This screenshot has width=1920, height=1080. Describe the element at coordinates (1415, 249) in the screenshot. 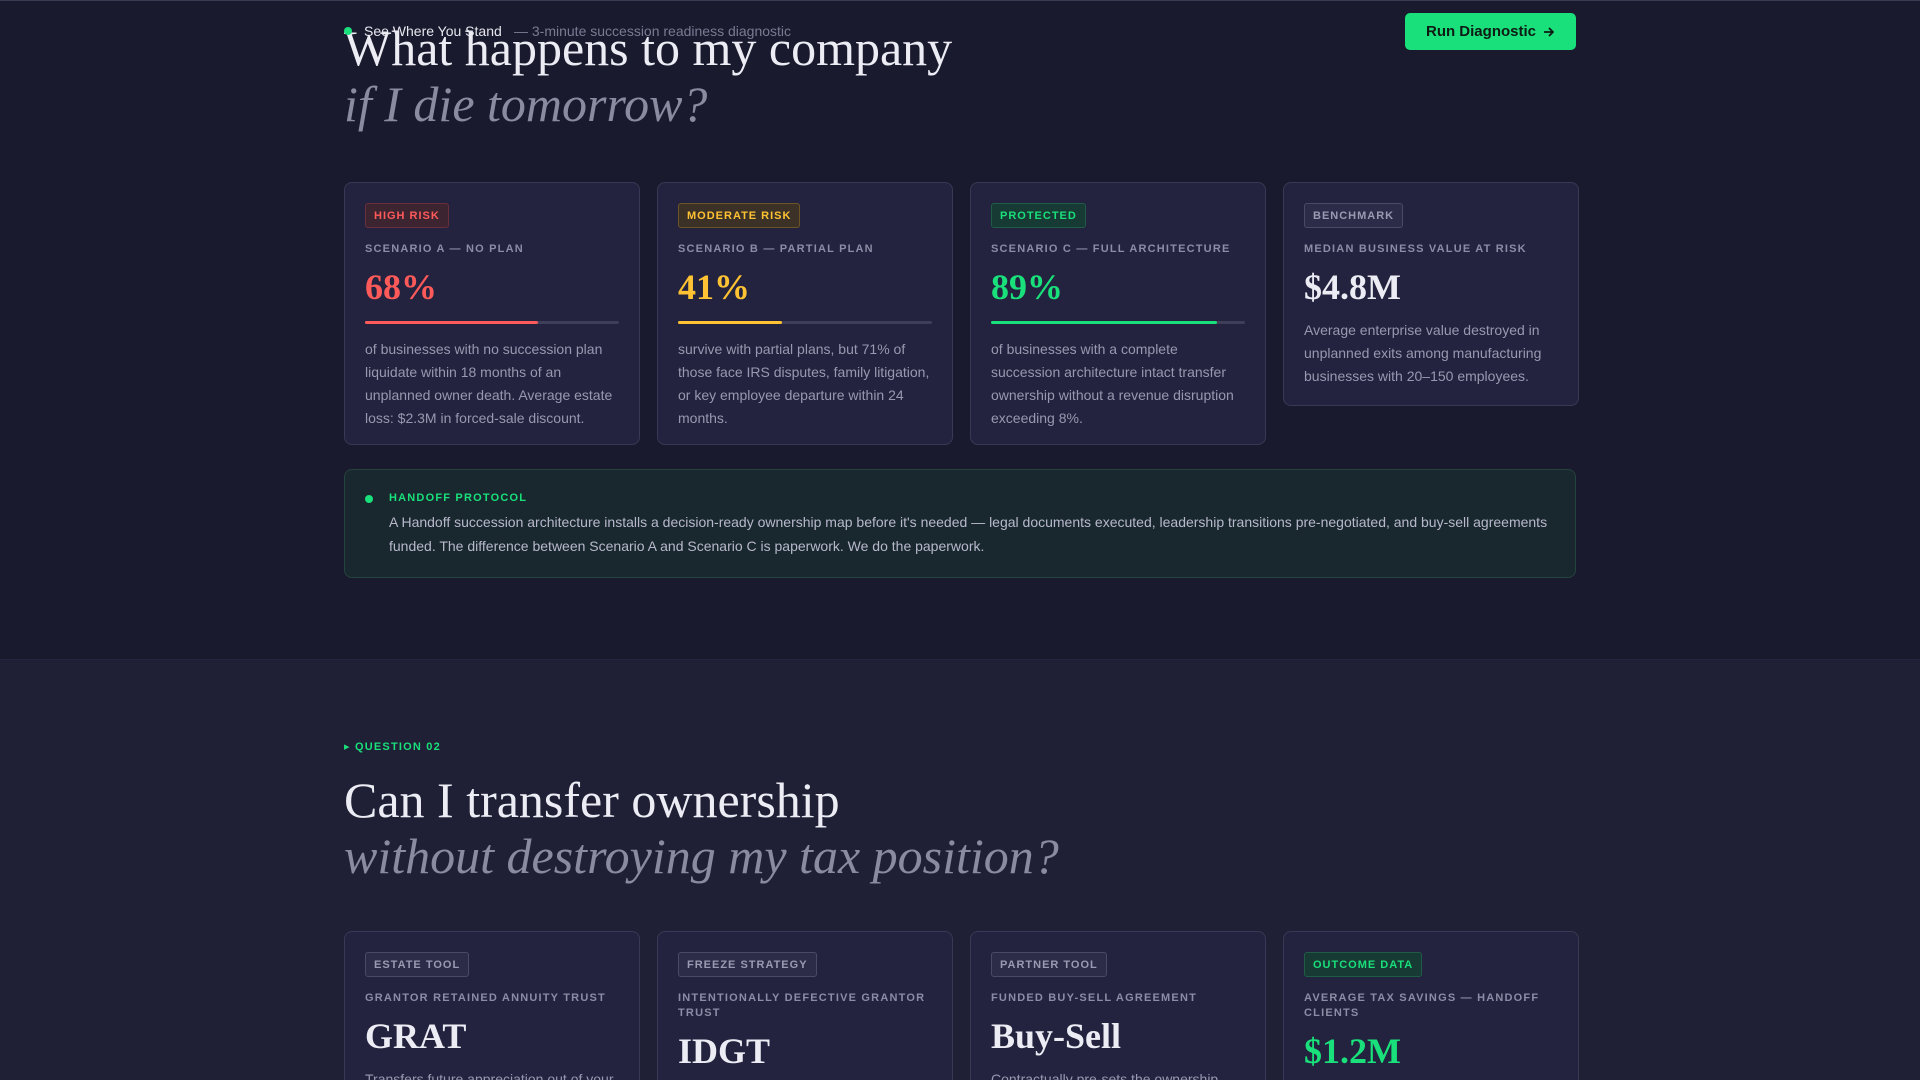

I see `card-label: MEDIAN BUSINESS VALUE AT RISK` at that location.